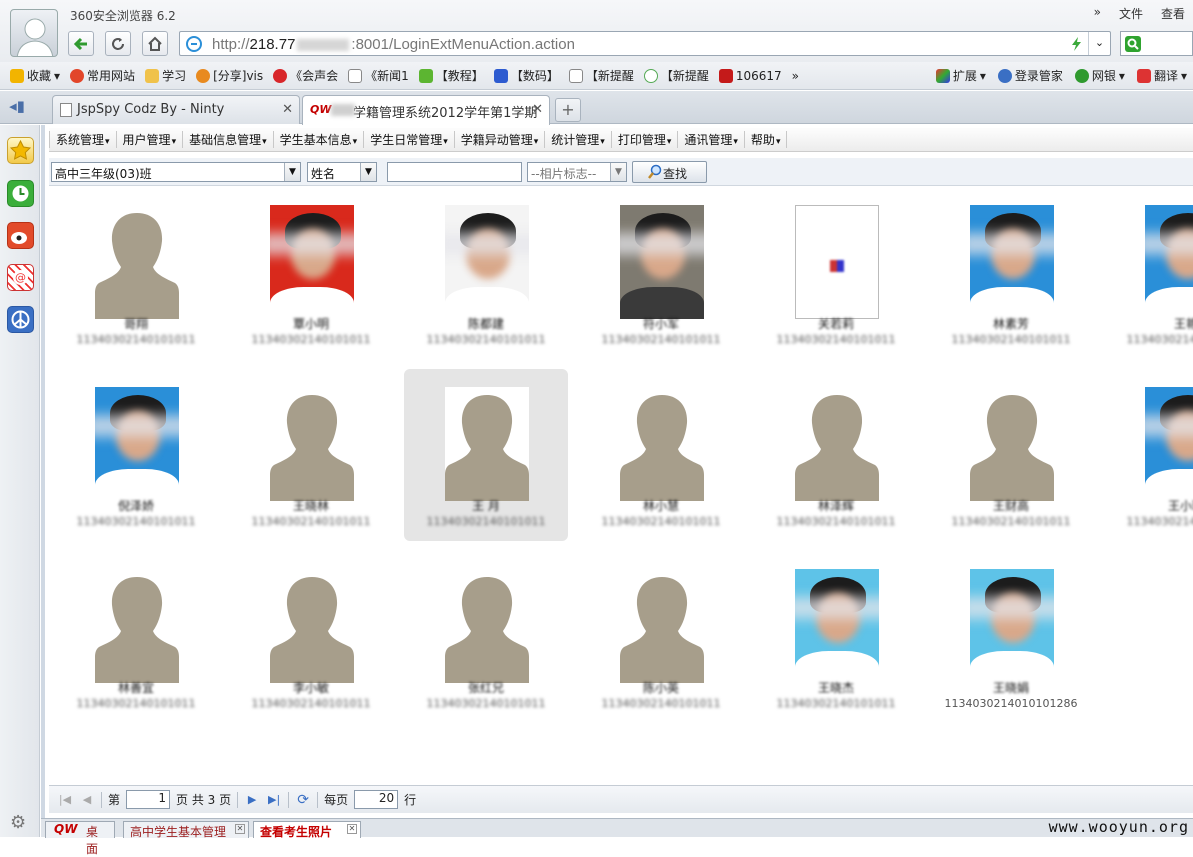 This screenshot has height=857, width=1193. I want to click on student-id: 11340302140101011, so click(1159, 521).